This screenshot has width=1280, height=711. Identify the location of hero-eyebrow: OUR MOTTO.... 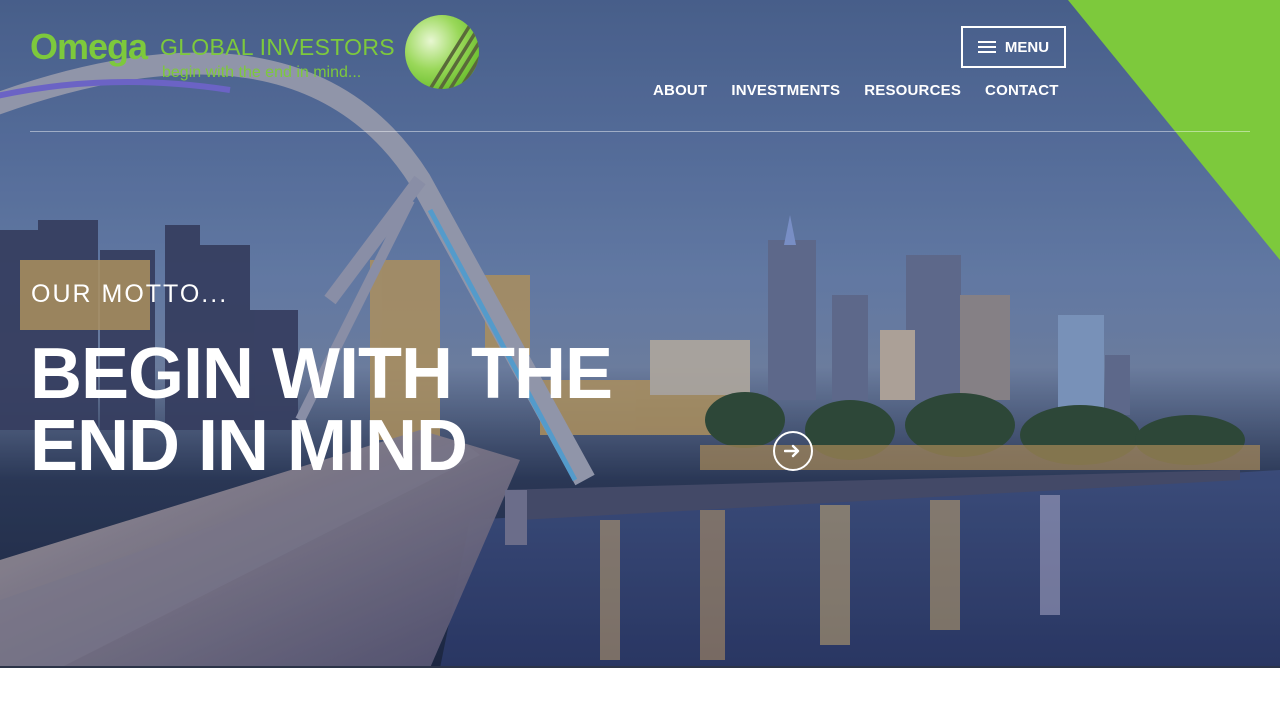
(130, 294).